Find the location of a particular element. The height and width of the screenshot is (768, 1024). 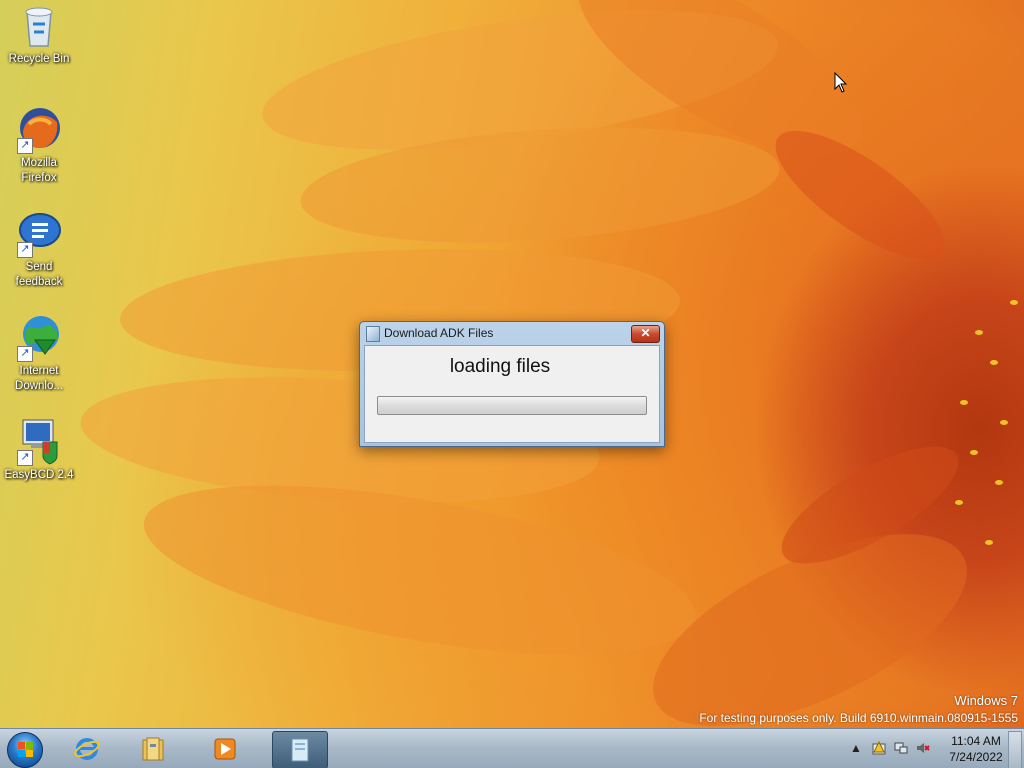

status-message: loading files is located at coordinates (500, 366).